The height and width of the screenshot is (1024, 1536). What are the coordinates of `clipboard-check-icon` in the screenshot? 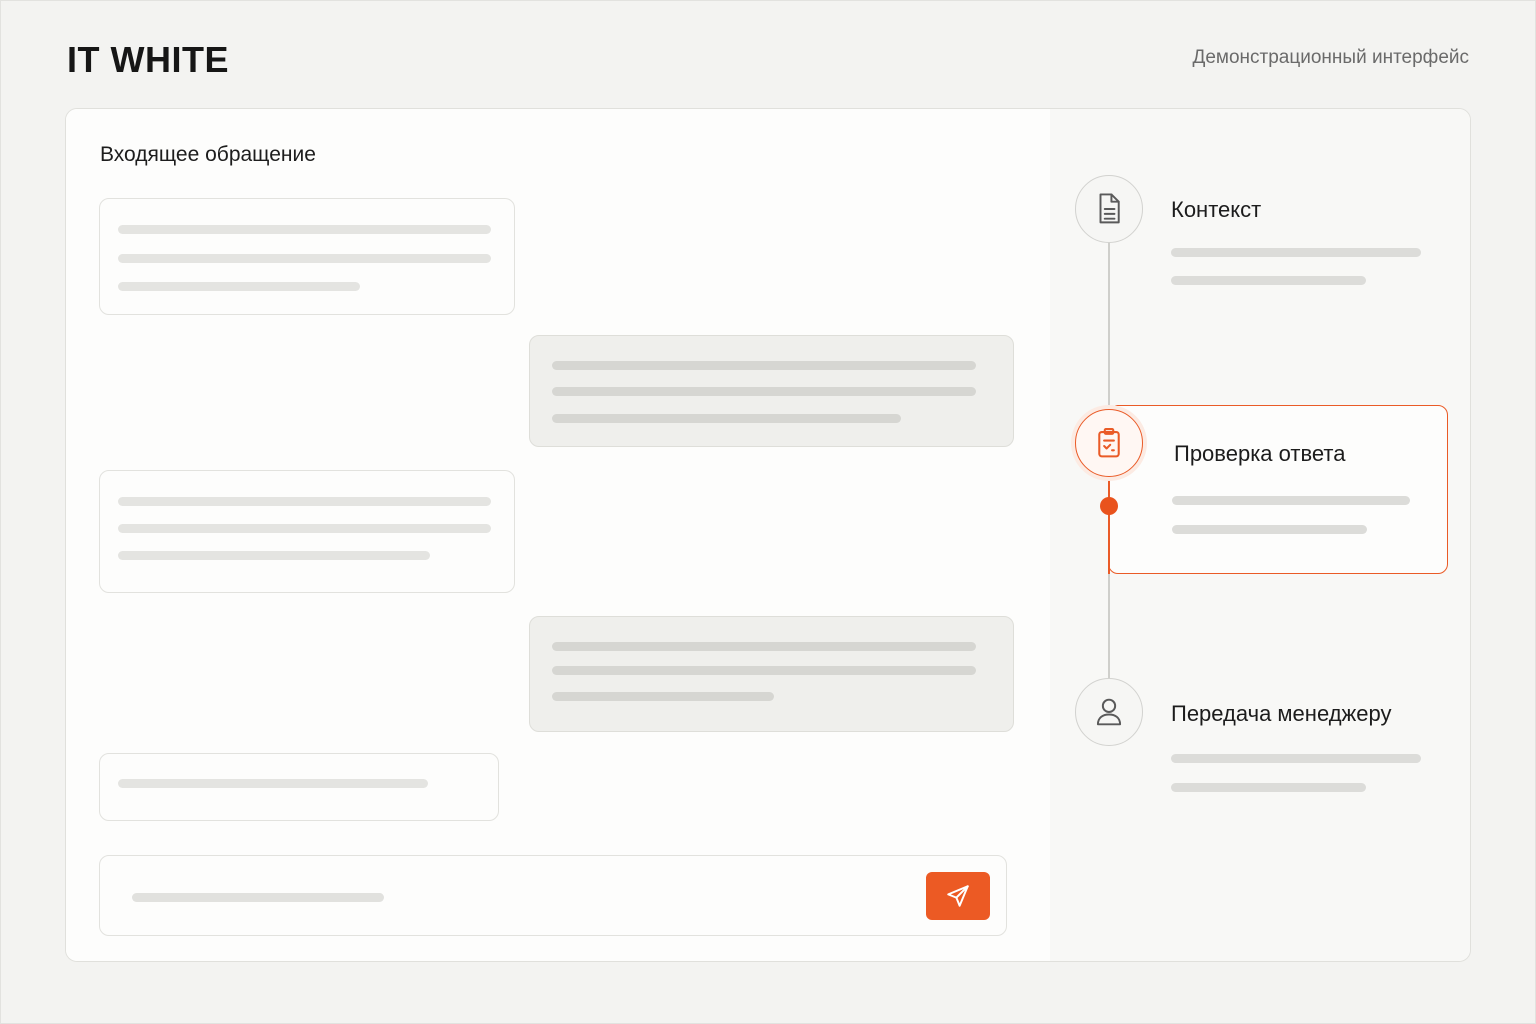 It's located at (1109, 443).